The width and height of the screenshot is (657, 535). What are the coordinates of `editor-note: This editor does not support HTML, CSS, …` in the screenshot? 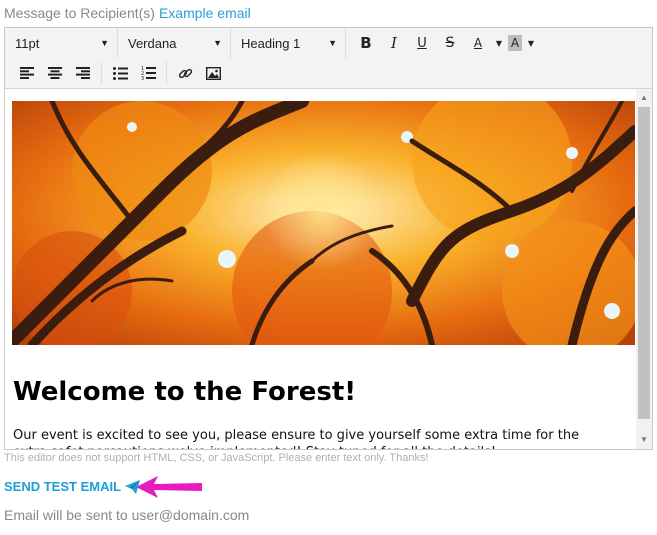 It's located at (216, 458).